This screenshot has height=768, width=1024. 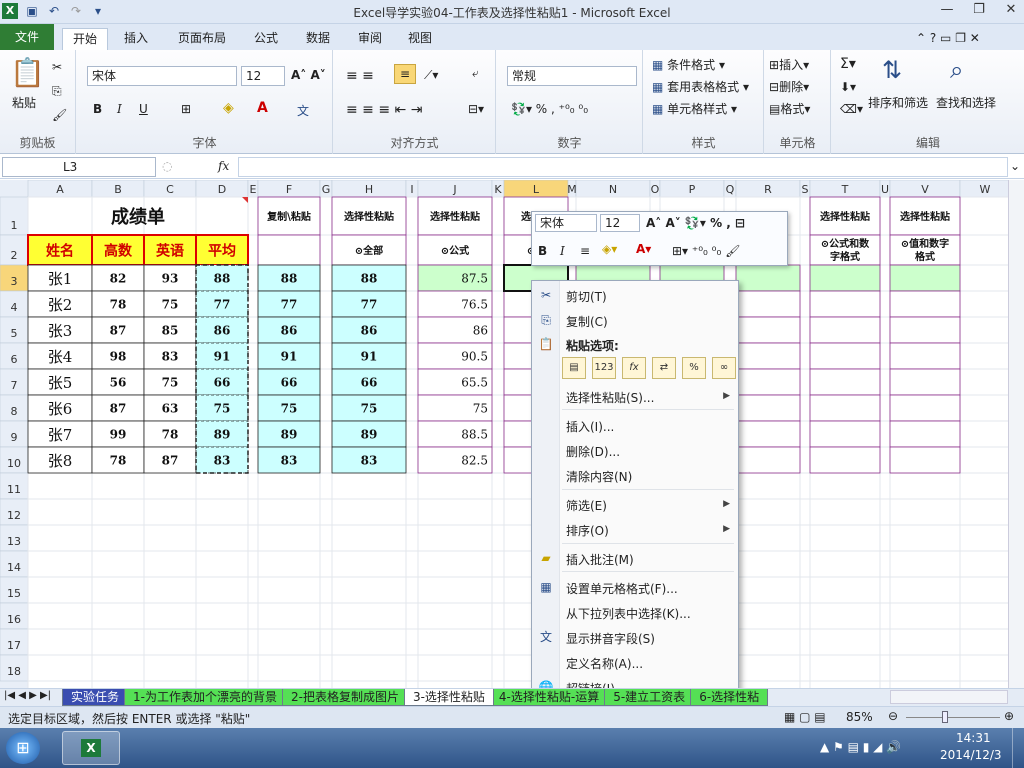 What do you see at coordinates (27, 72) in the screenshot?
I see `paste-icon: 📋` at bounding box center [27, 72].